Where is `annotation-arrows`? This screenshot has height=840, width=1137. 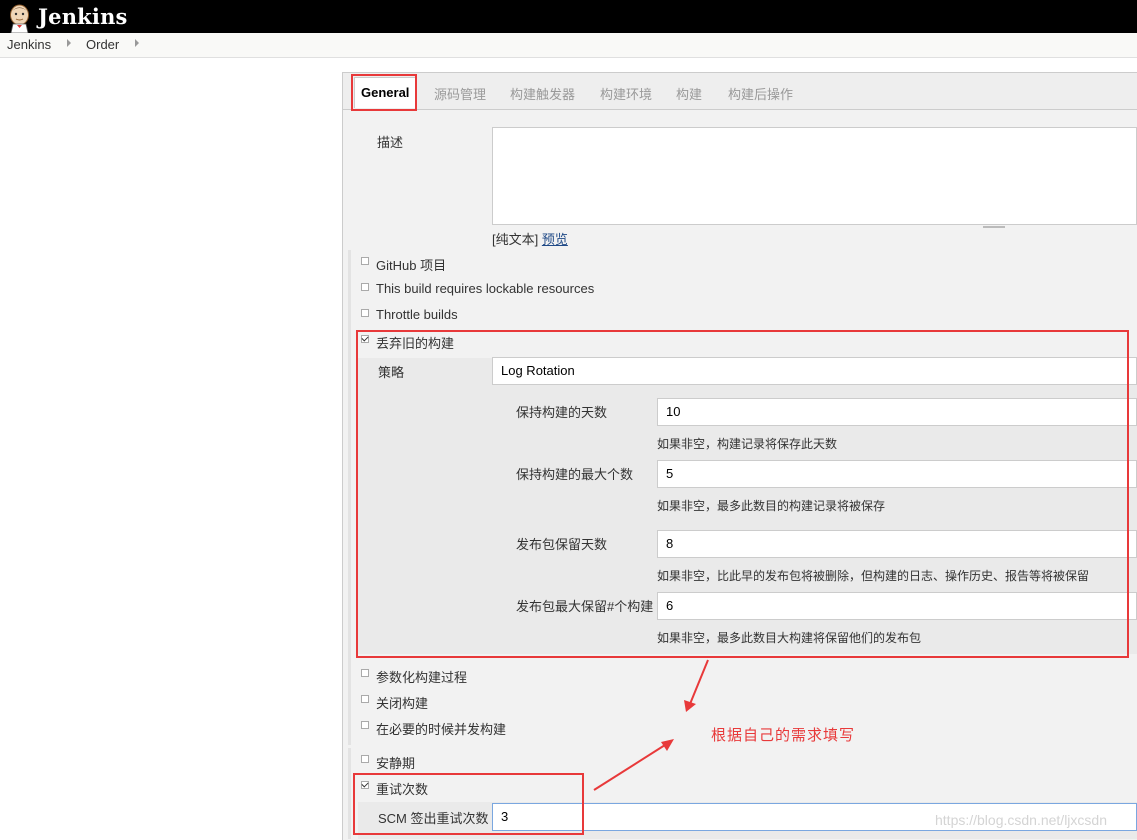
annotation-arrows is located at coordinates (651, 725).